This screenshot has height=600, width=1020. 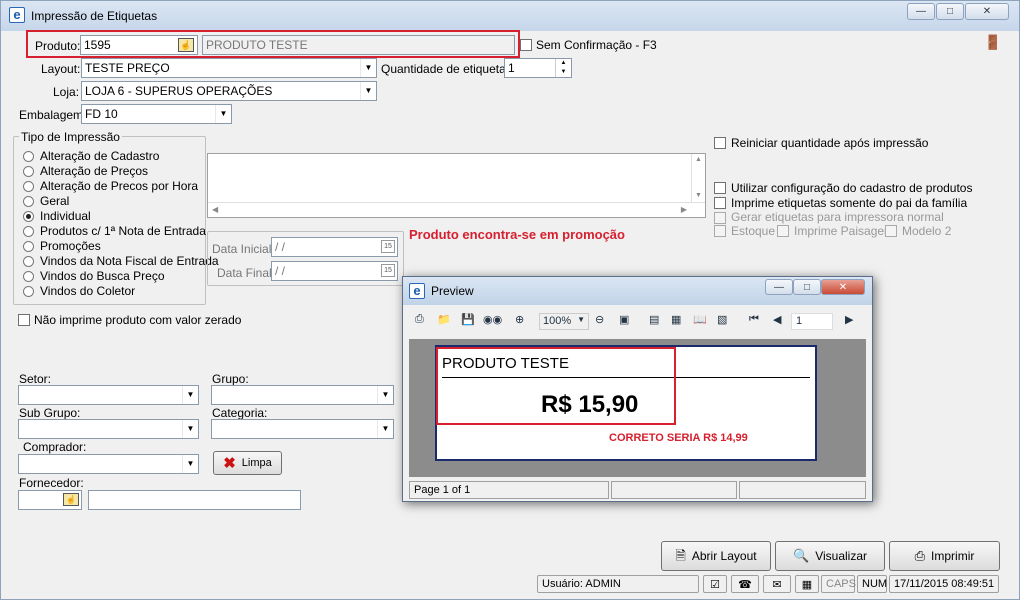 I want to click on produto-name-field: PRODUTO TESTE, so click(x=358, y=45).